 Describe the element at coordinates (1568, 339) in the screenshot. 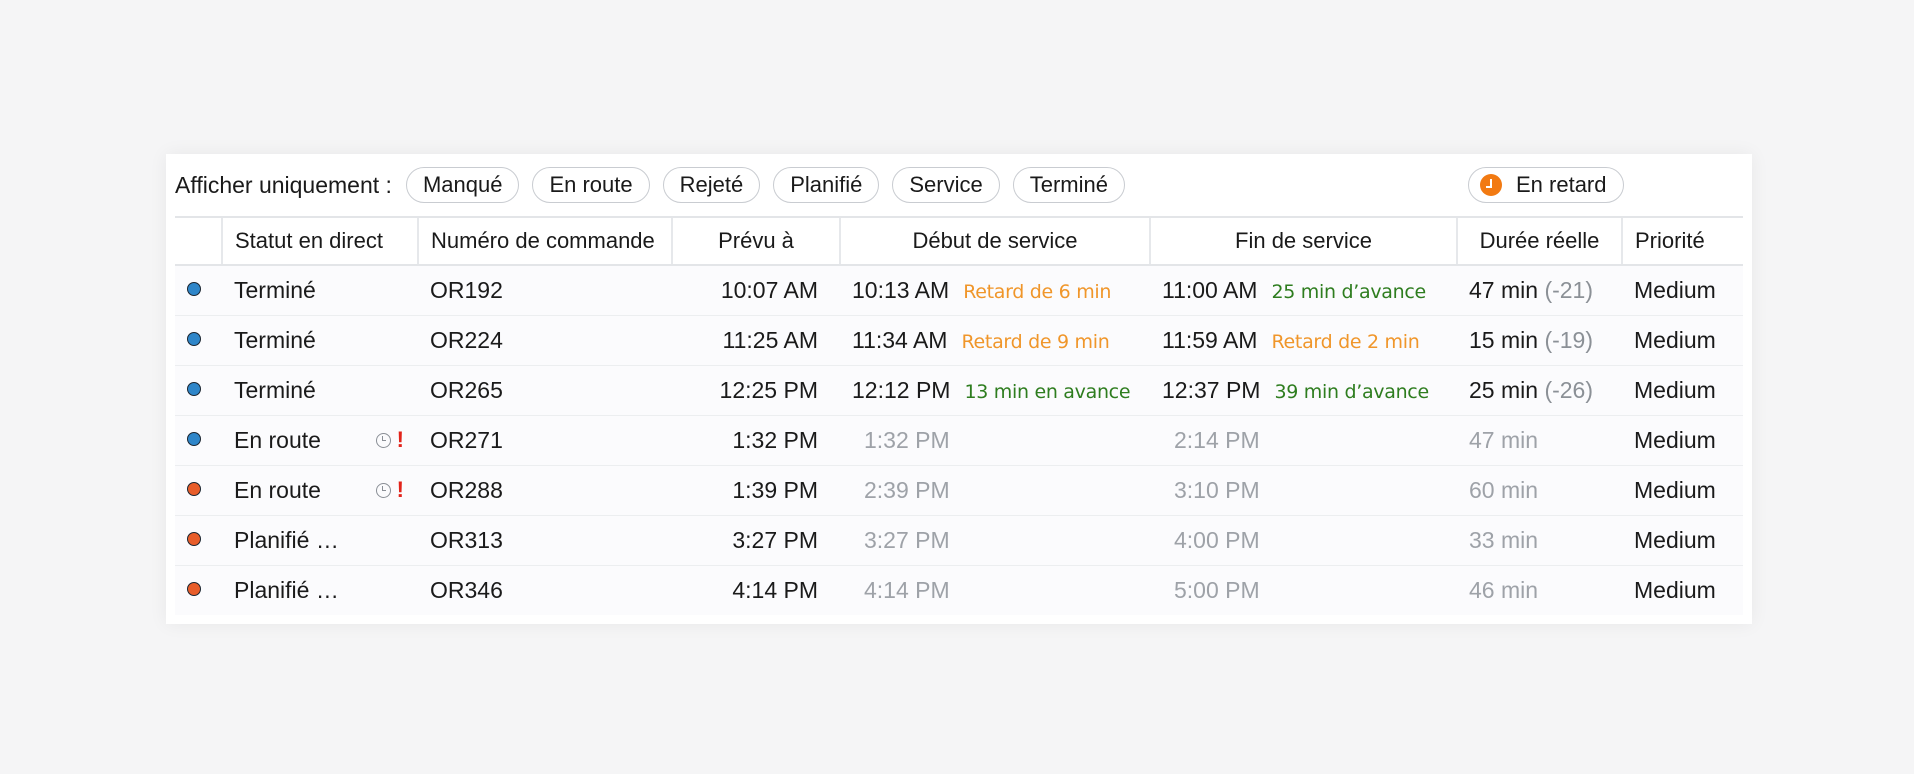

I see `duration-diff: (-19)` at that location.